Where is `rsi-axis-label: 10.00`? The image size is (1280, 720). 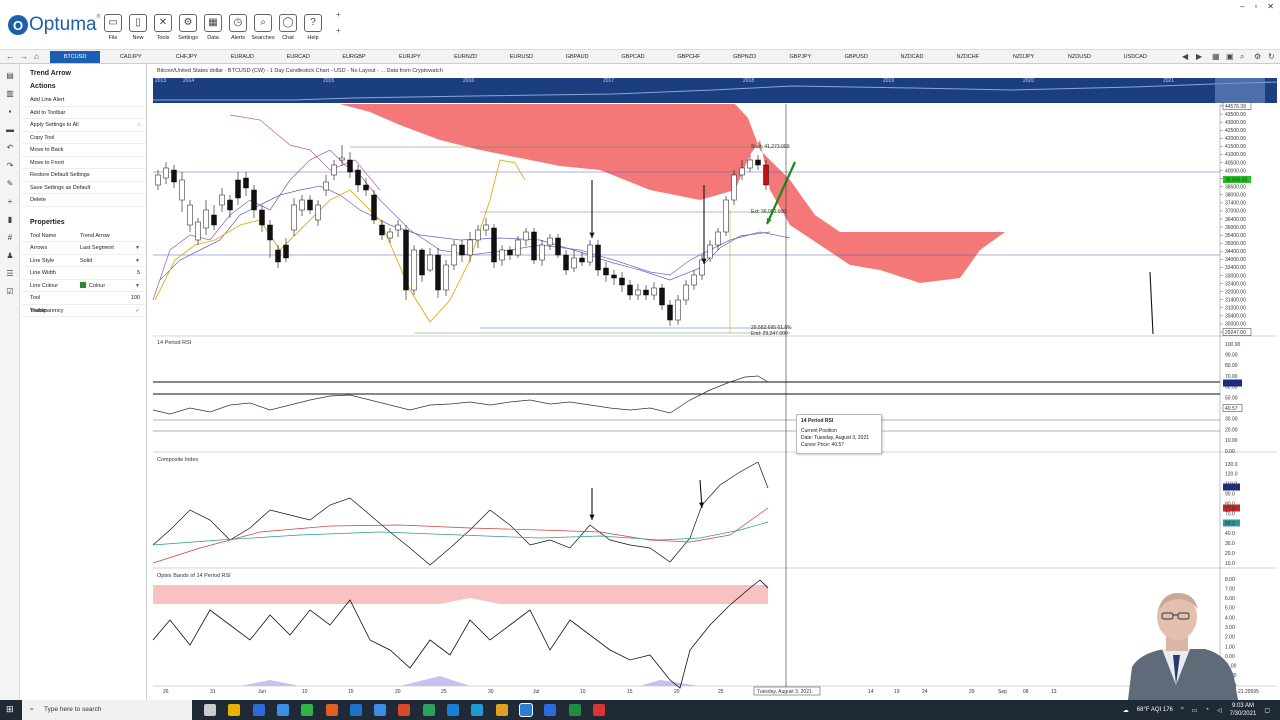 rsi-axis-label: 10.00 is located at coordinates (1231, 441).